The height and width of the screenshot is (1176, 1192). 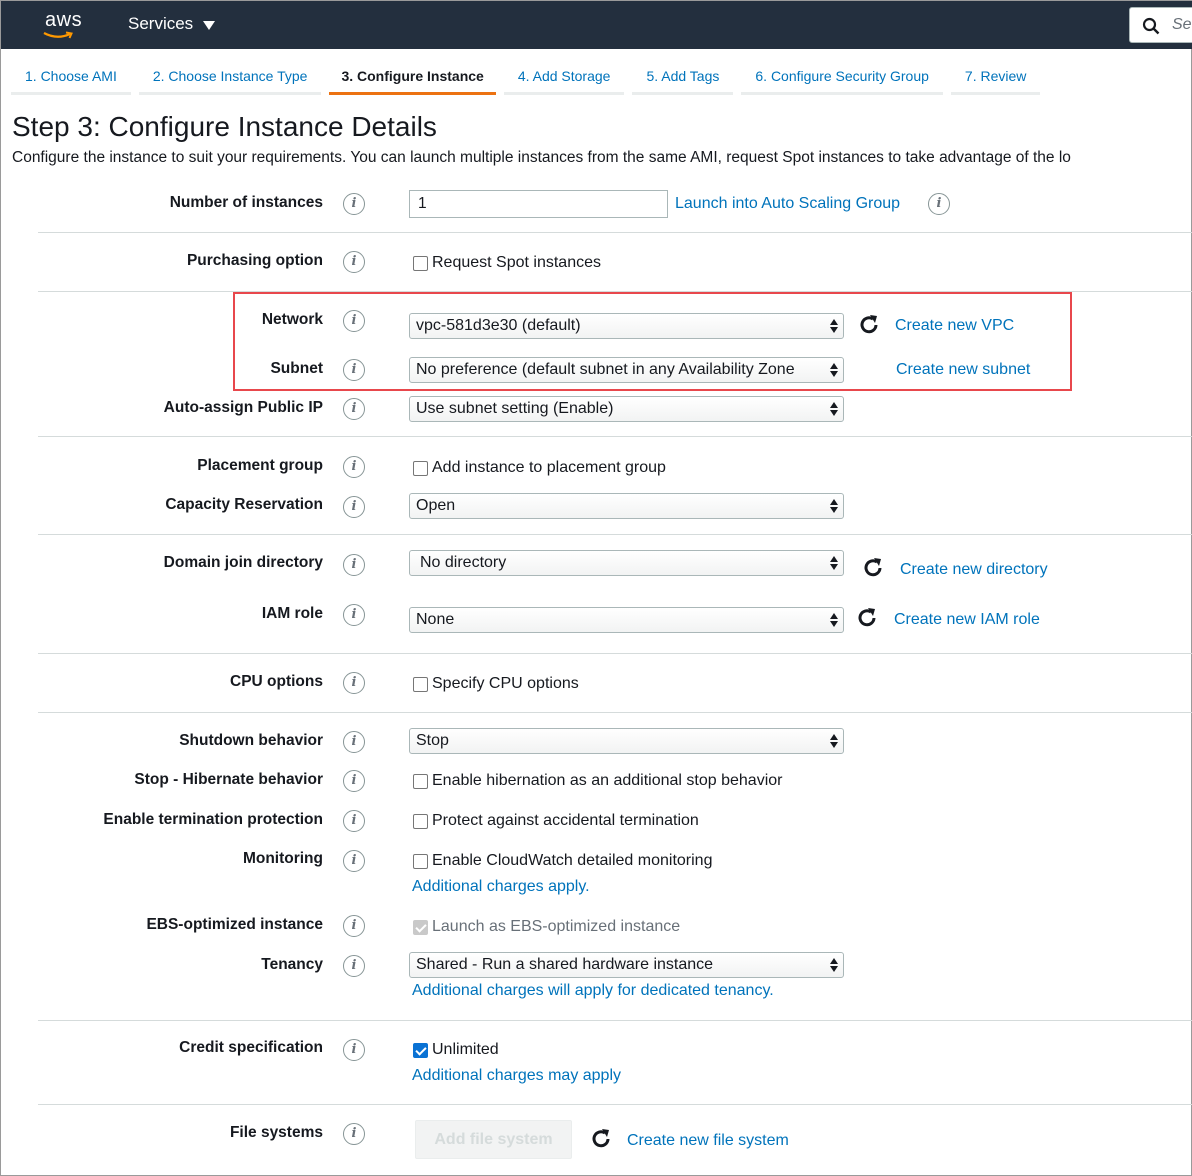 I want to click on create-new-subnet-link: Create new subnet, so click(x=963, y=370).